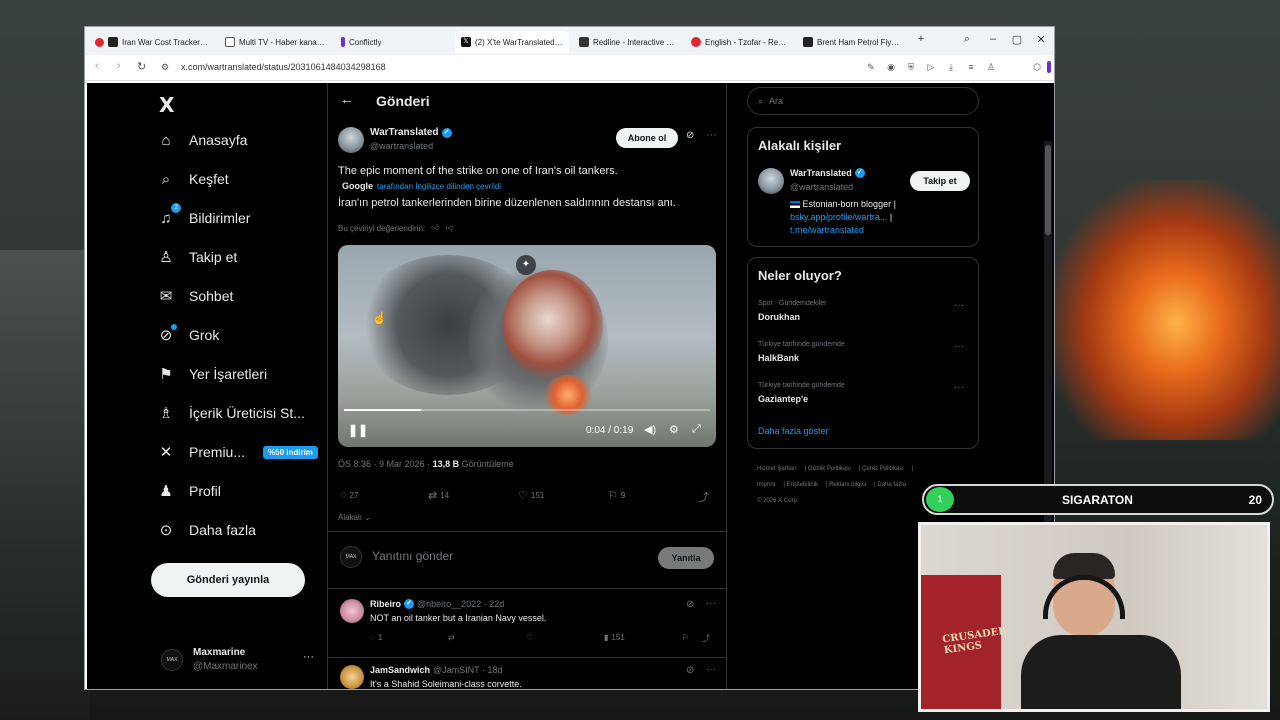 The width and height of the screenshot is (1280, 720). What do you see at coordinates (616, 495) in the screenshot?
I see `bookmark-action: ⚐ 9` at bounding box center [616, 495].